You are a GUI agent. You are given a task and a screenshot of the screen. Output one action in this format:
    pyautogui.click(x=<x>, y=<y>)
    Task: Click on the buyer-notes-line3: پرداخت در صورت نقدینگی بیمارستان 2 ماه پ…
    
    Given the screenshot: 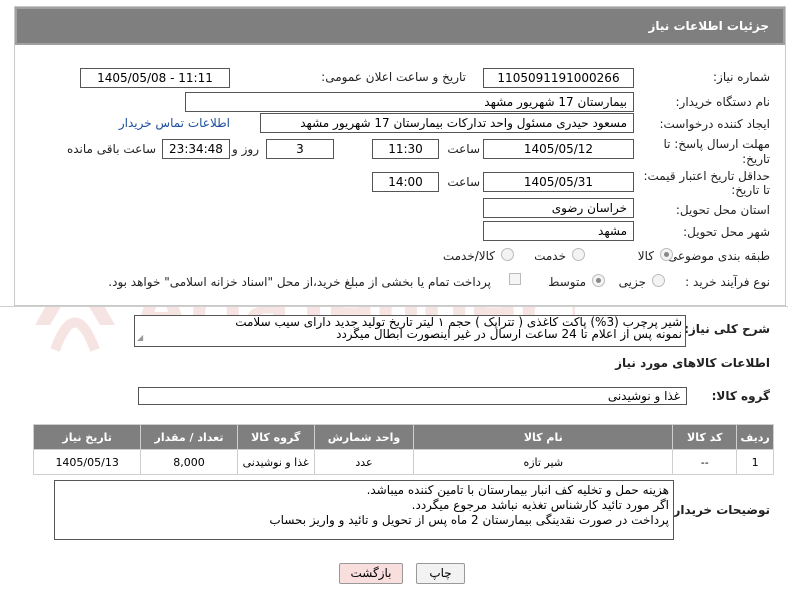 What is the action you would take?
    pyautogui.click(x=469, y=520)
    